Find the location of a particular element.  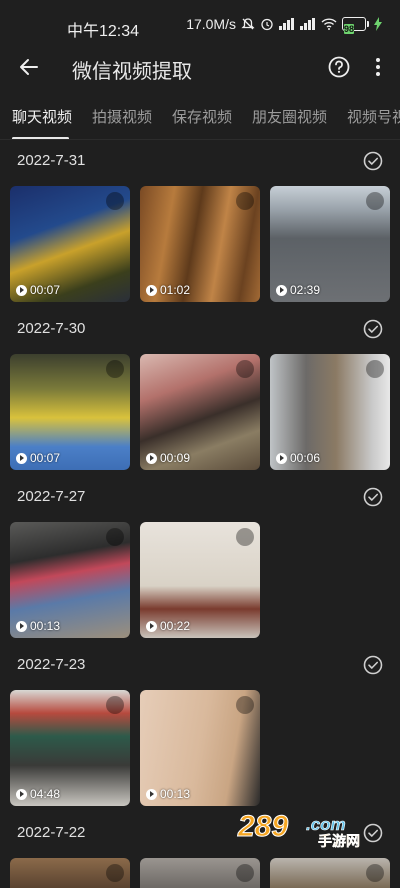

video-duration: 04:48 is located at coordinates (38, 794).